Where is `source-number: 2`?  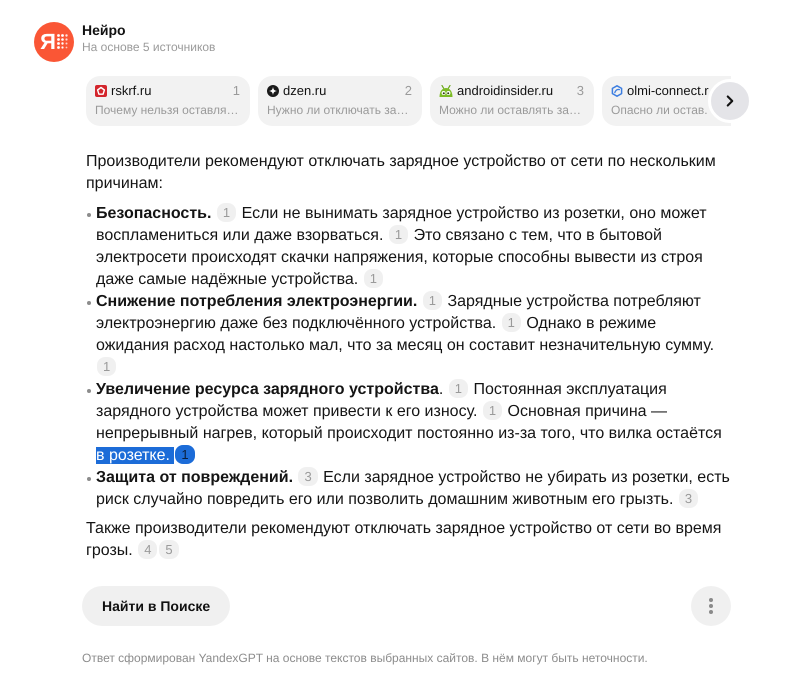 source-number: 2 is located at coordinates (408, 91).